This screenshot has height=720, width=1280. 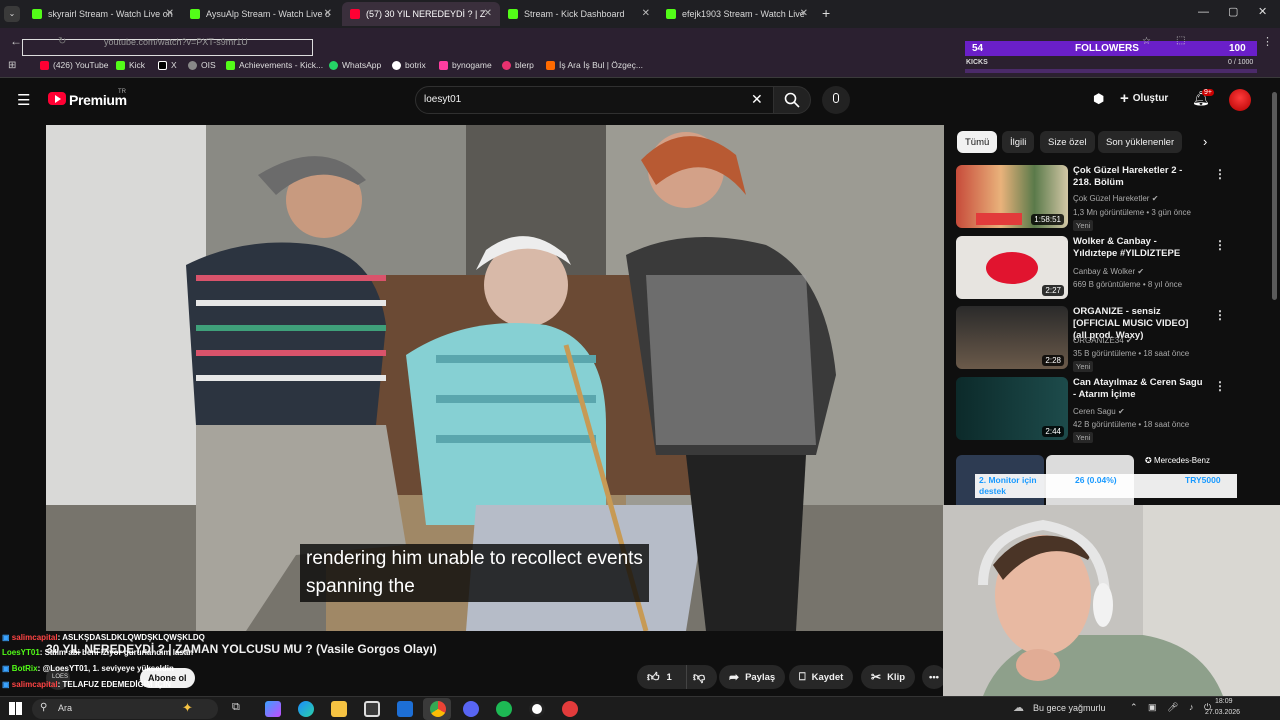 I want to click on search-input: loesyt01 ✕, so click(x=595, y=100).